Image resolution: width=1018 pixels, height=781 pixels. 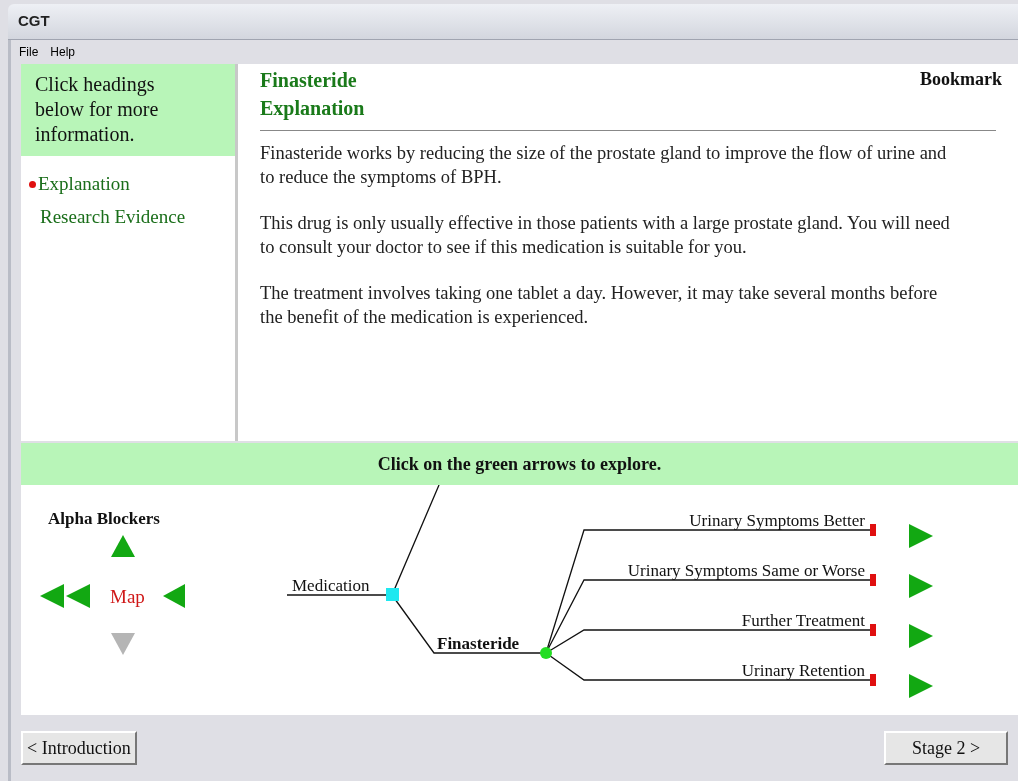 I want to click on outcome-label: Urinary Symptoms Better, so click(x=777, y=521).